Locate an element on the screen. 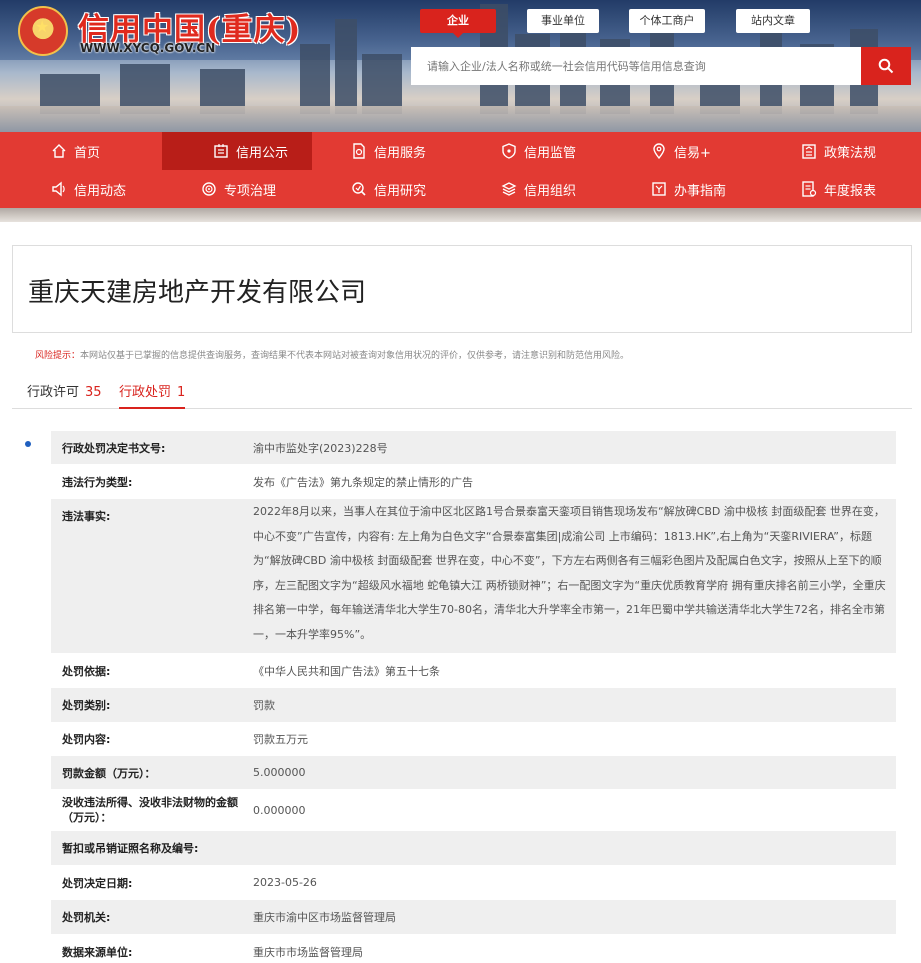 The image size is (921, 963). site-url: WWW.XYCQ.GOV.CN is located at coordinates (148, 48).